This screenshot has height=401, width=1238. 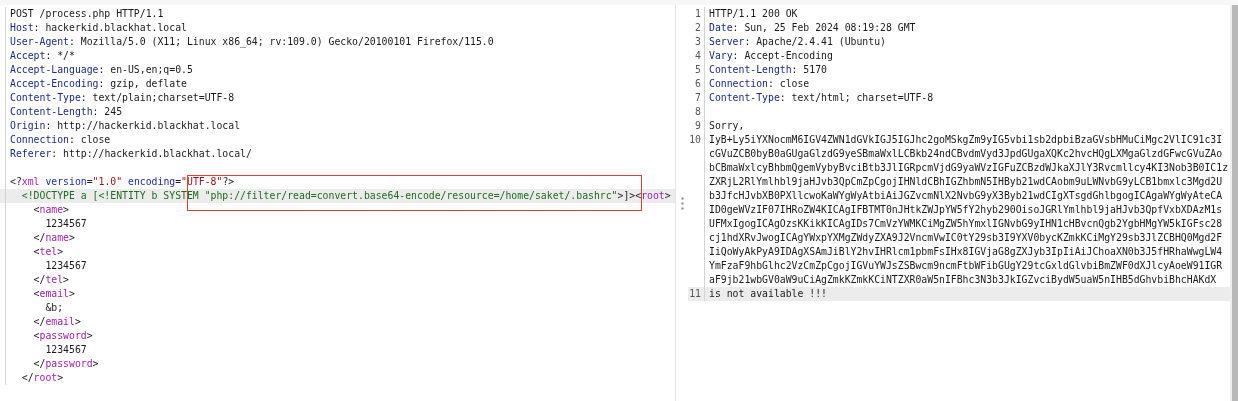 I want to click on code-line: HTTP/1.1 200 OK, so click(x=753, y=14).